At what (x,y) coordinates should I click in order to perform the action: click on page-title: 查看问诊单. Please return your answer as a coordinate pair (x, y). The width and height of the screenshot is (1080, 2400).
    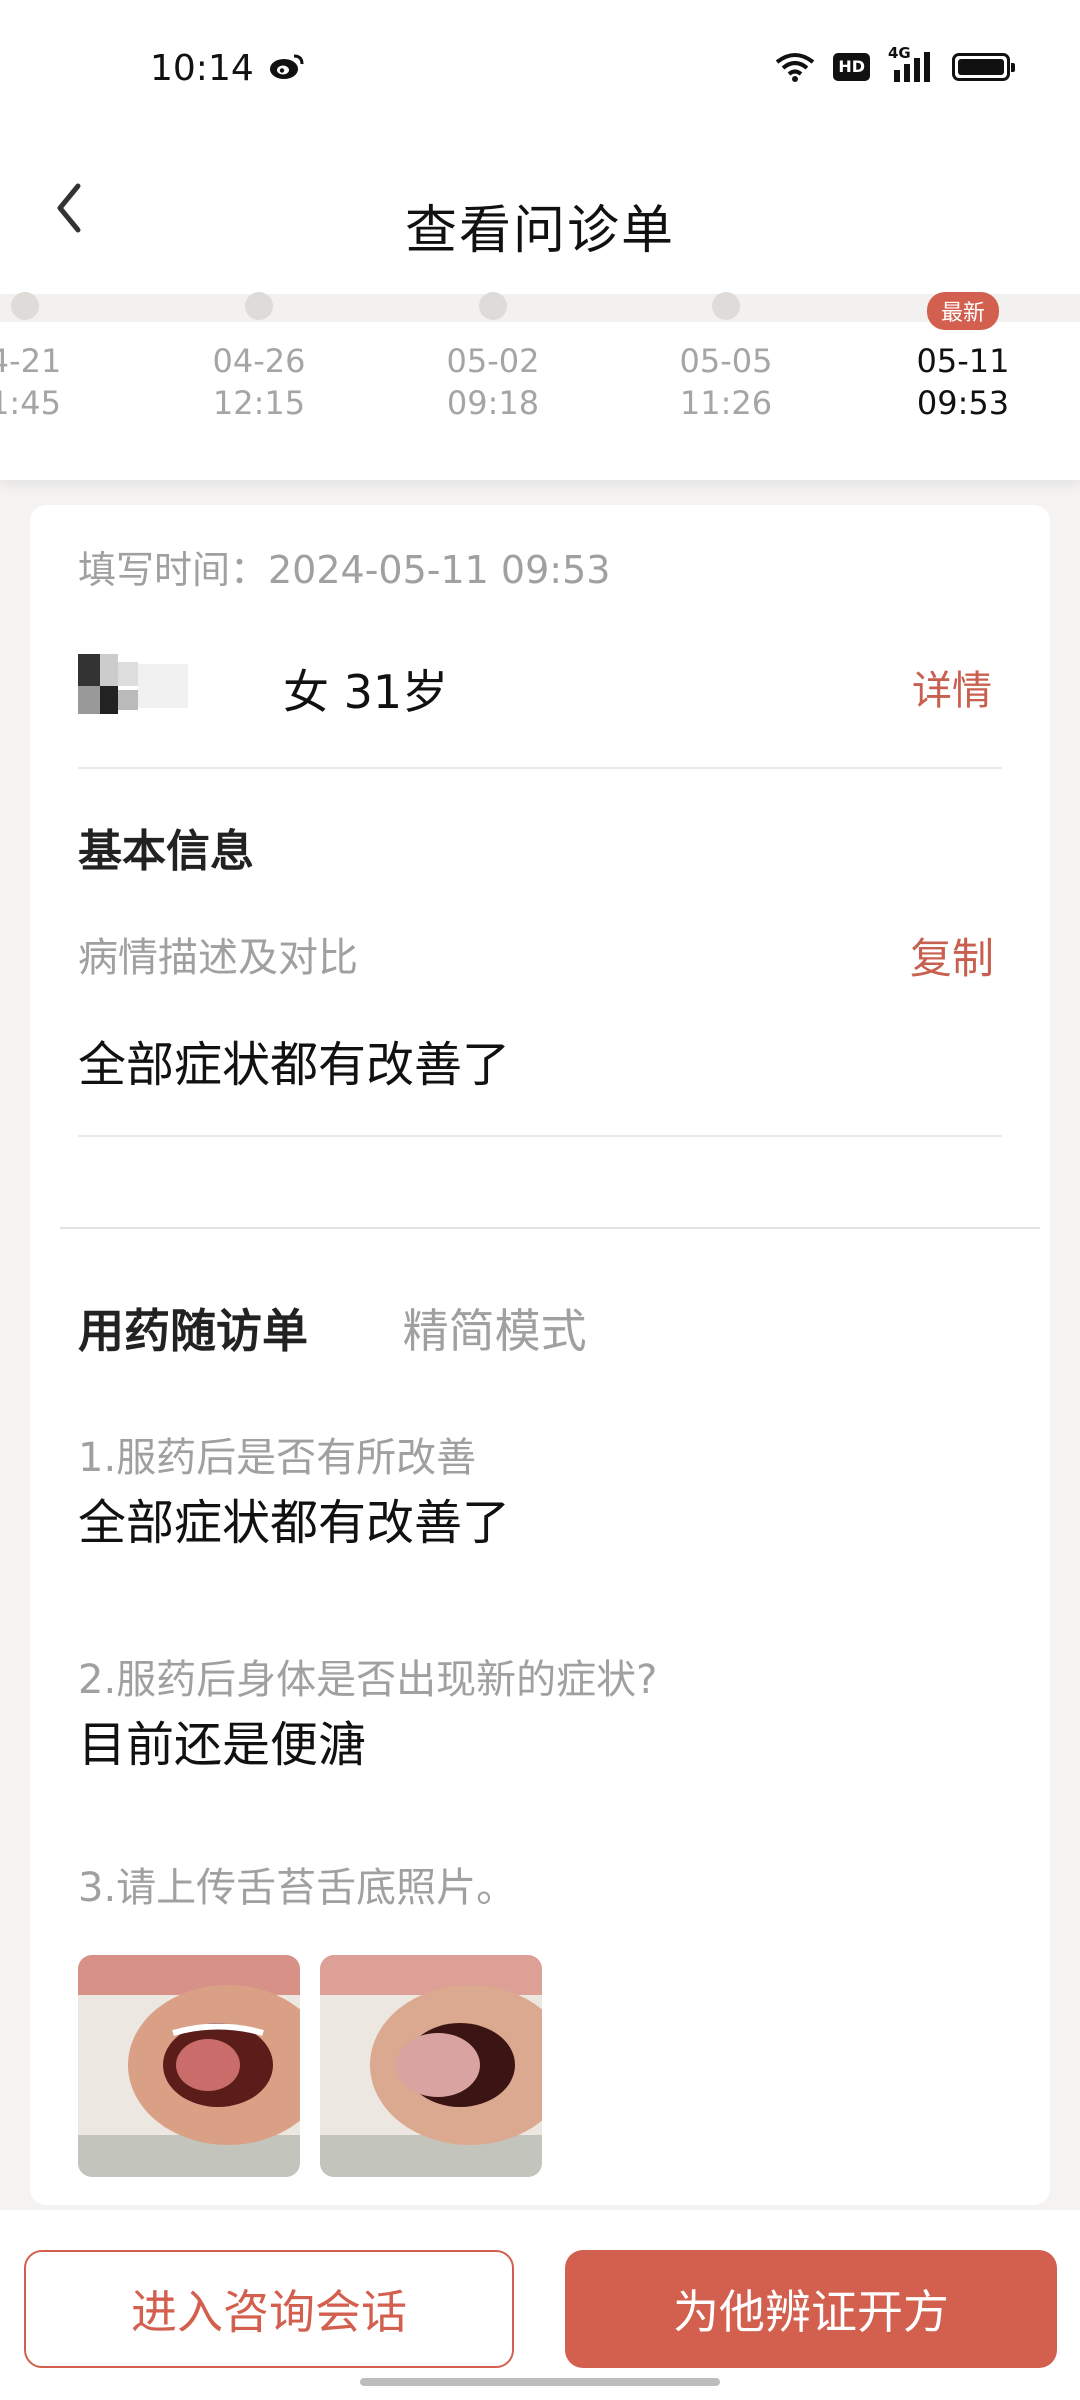
    Looking at the image, I should click on (539, 231).